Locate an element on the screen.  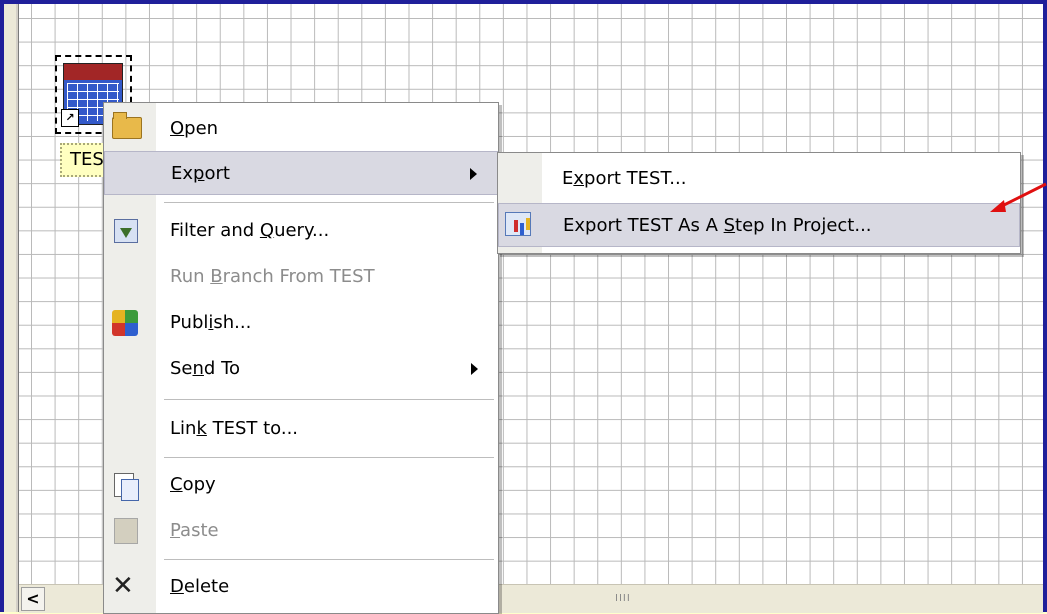
menu-item-run-branch: Run Branch From TEST is located at coordinates (272, 276).